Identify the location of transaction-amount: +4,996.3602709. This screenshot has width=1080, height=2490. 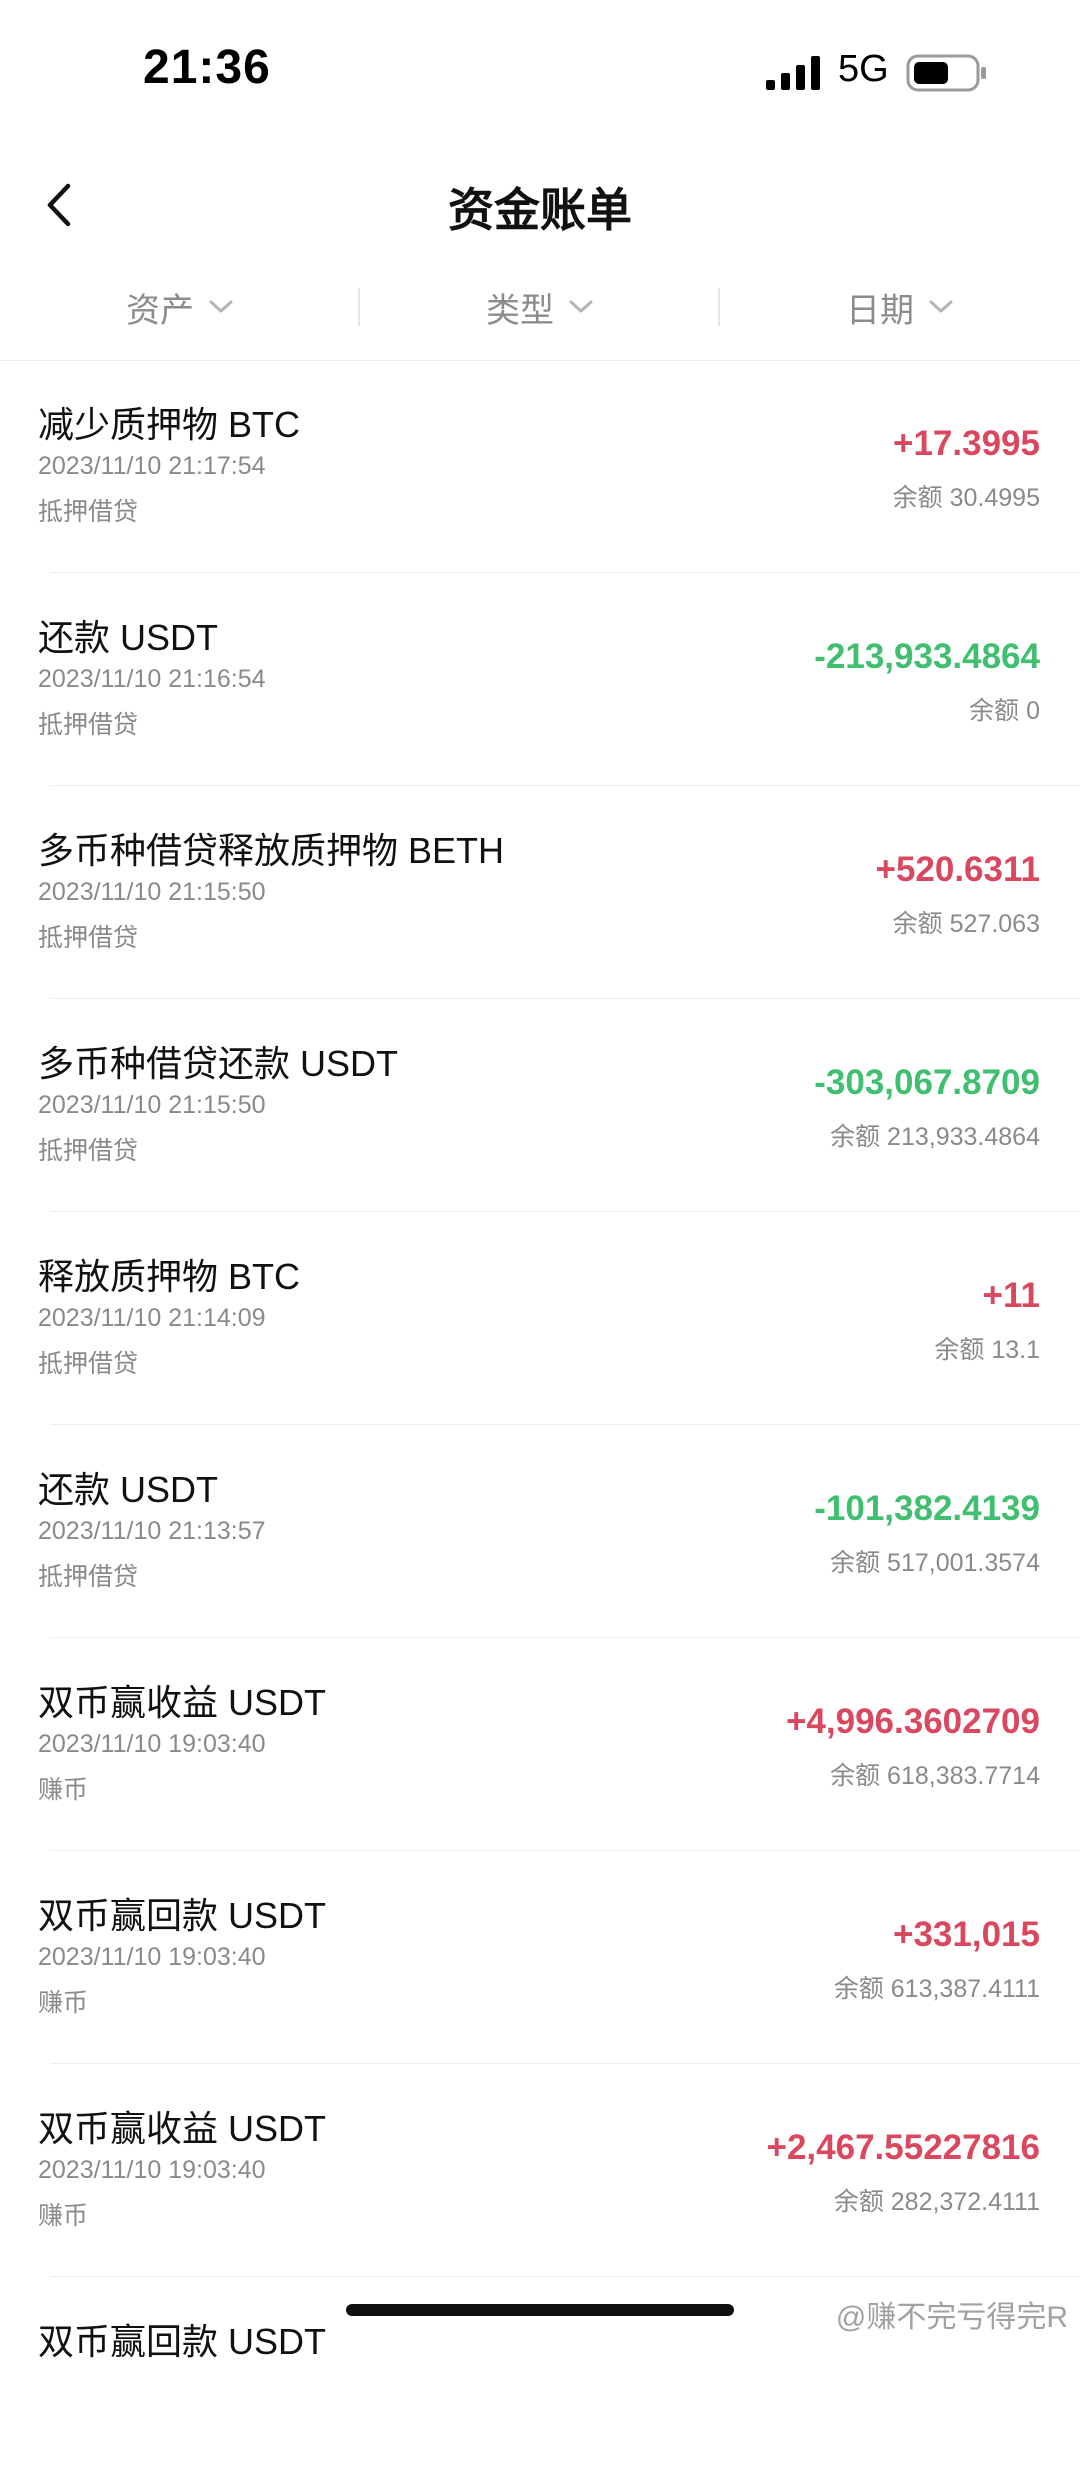
(912, 1721).